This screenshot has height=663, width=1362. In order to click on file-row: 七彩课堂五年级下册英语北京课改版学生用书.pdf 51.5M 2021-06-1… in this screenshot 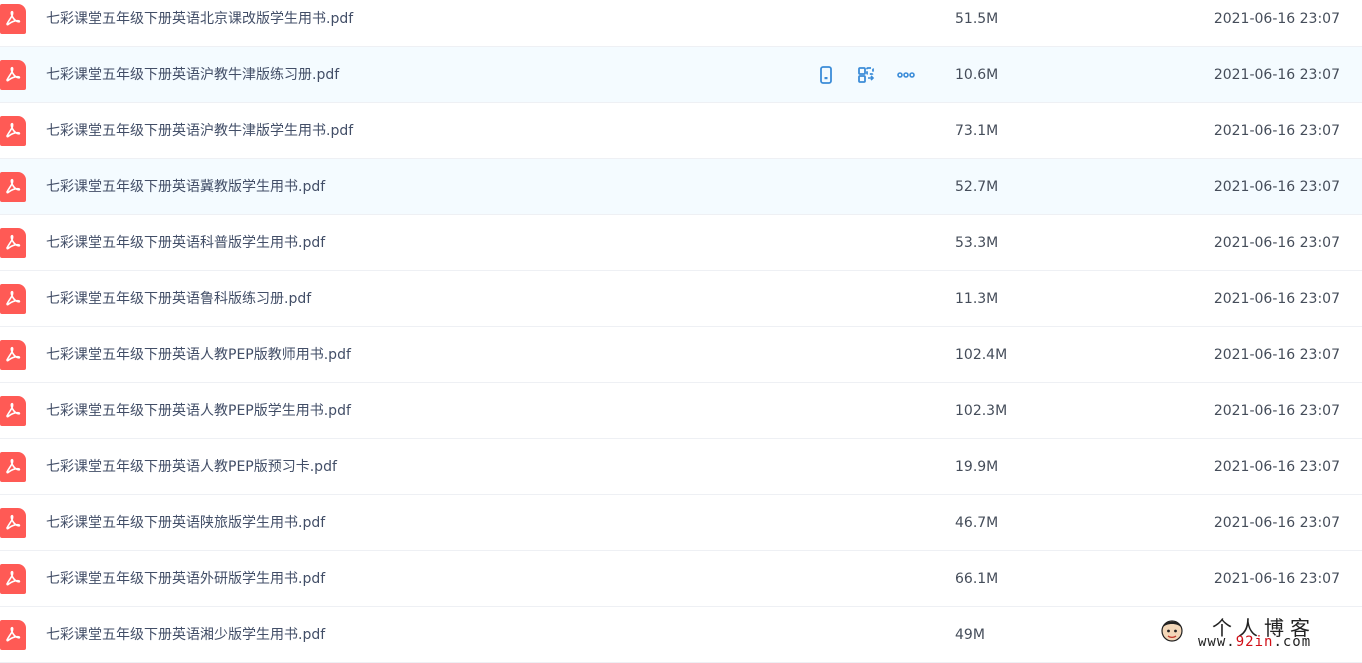, I will do `click(681, 23)`.